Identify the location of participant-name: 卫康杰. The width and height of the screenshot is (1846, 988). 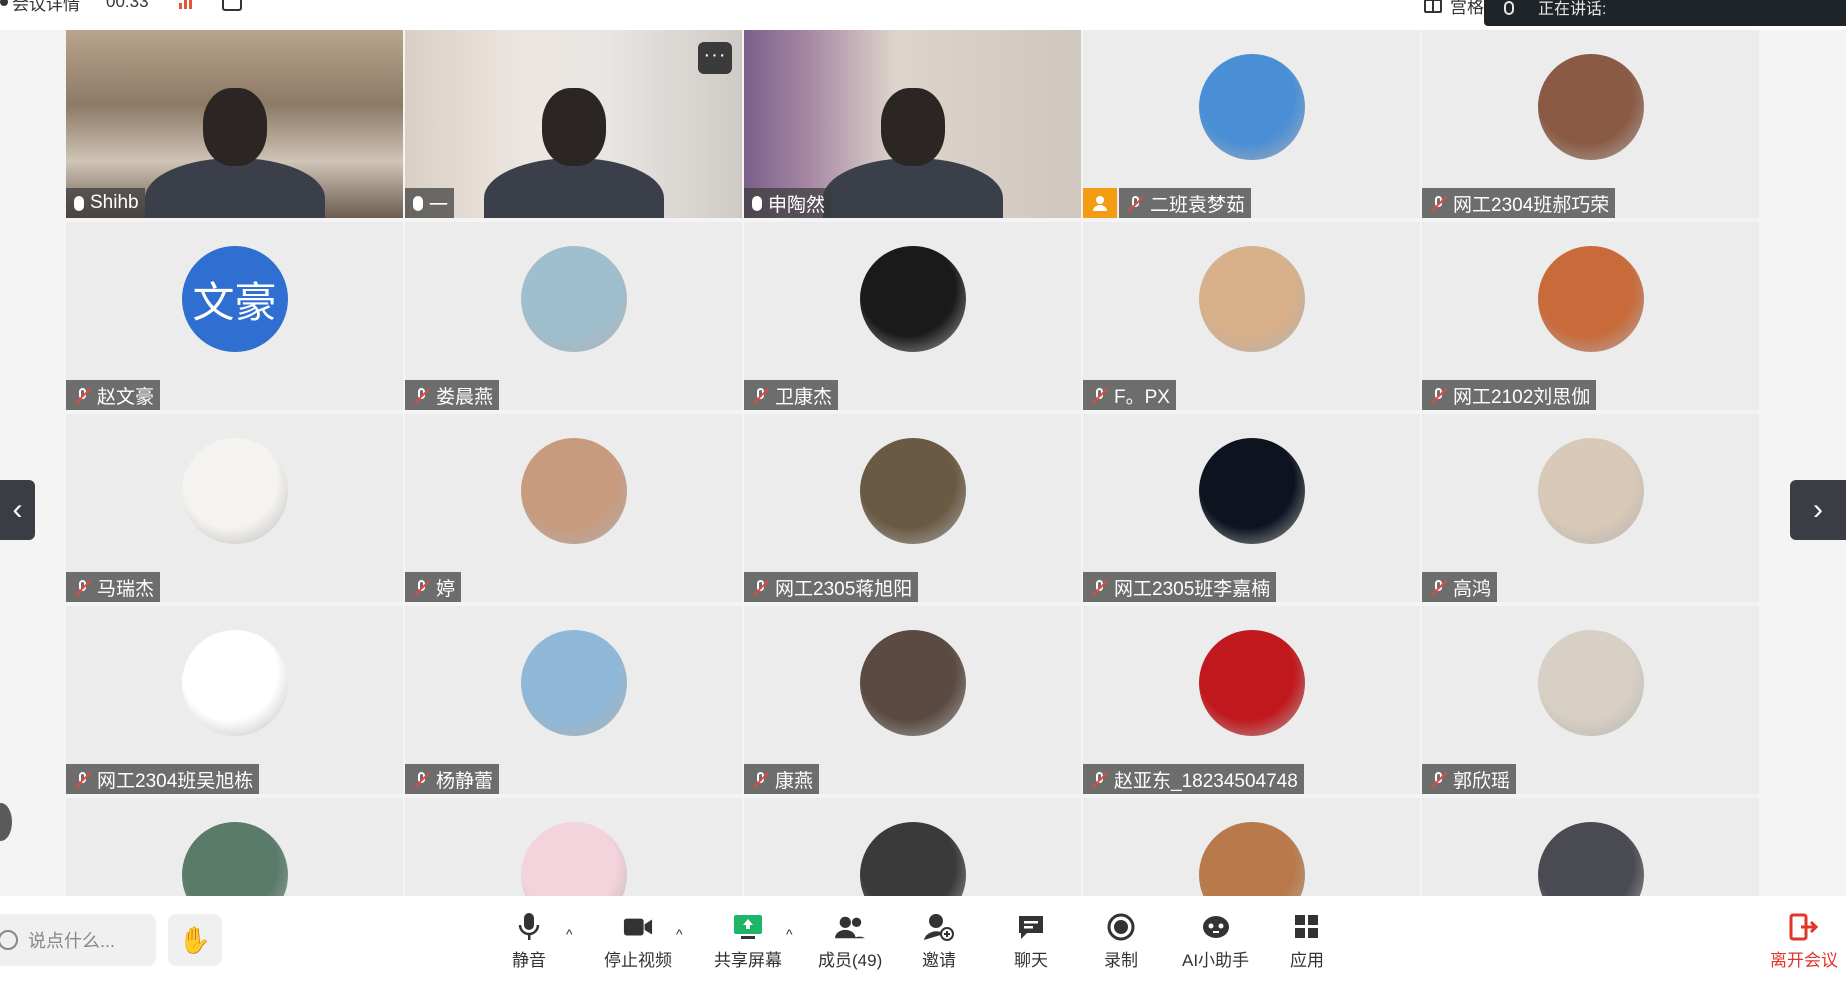
(804, 397).